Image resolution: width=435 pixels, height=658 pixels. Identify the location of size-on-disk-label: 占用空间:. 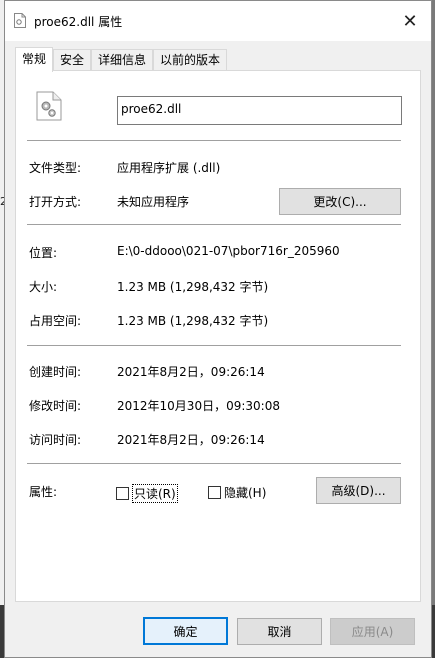
(55, 321).